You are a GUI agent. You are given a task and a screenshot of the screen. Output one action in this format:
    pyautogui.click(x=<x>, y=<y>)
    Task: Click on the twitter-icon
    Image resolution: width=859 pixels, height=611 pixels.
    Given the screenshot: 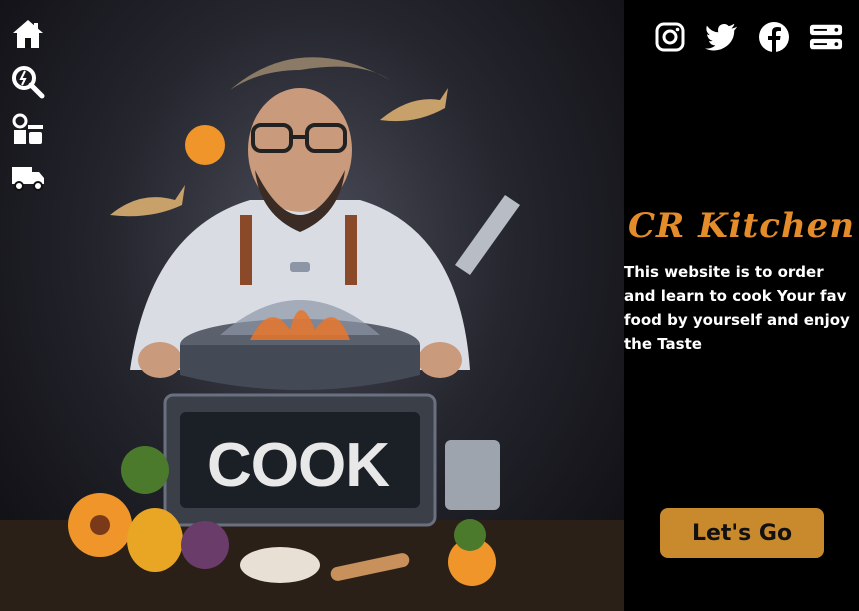 What is the action you would take?
    pyautogui.click(x=722, y=37)
    